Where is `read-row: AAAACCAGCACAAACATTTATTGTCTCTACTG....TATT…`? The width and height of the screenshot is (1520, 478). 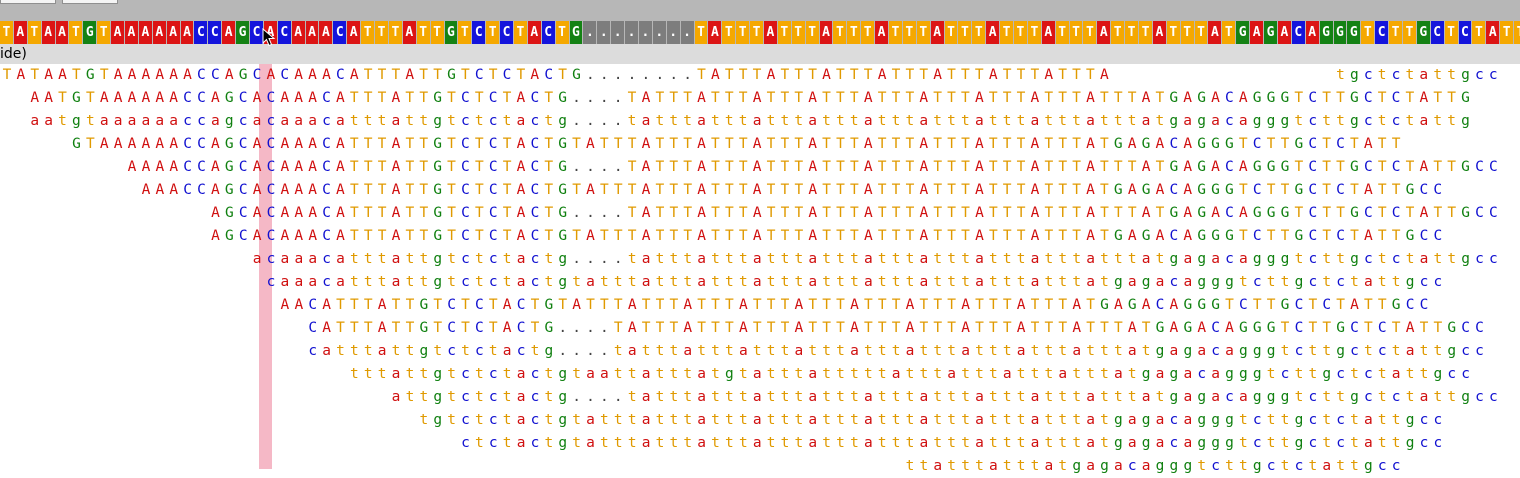
read-row: AAAACCAGCACAAACATTTATTGTCTCTACTG....TATT… is located at coordinates (812, 167).